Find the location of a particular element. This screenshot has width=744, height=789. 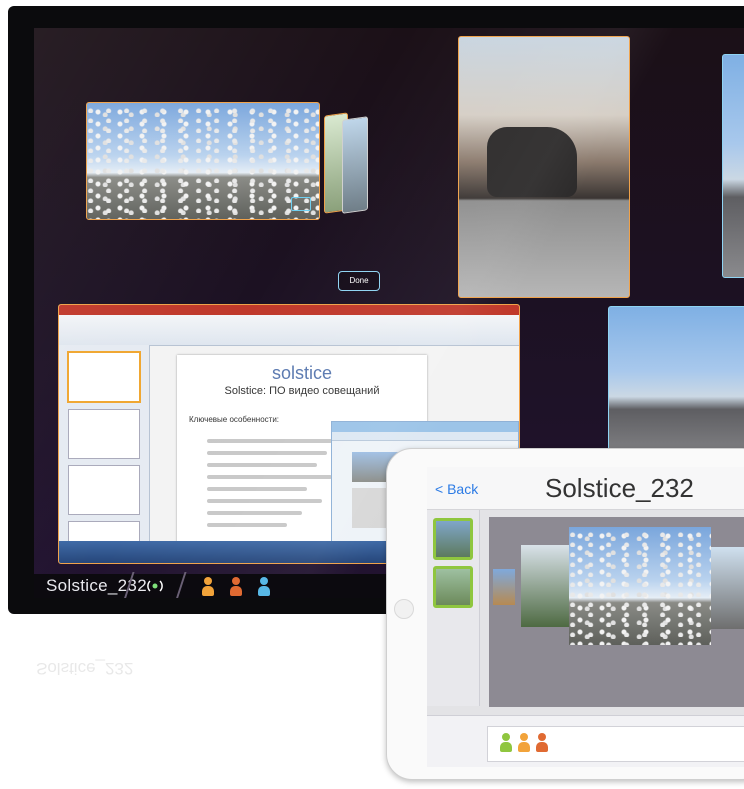

tablet-media-sidebar is located at coordinates (453, 608).